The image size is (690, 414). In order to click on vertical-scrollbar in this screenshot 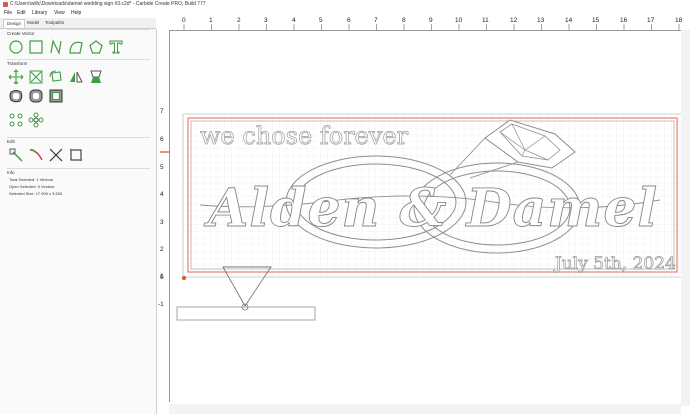, I will do `click(685, 218)`.